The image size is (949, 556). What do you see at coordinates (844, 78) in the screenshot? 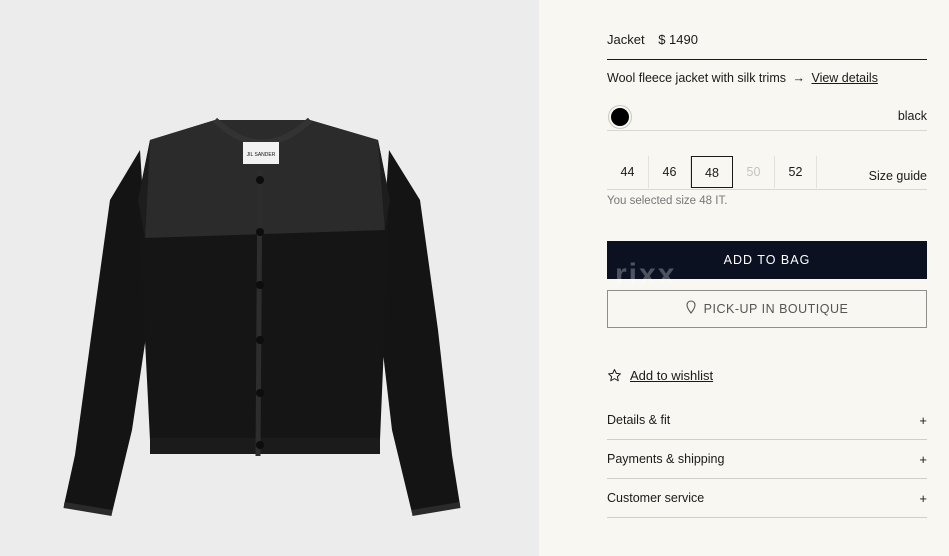
I see `view-details-link: View details` at bounding box center [844, 78].